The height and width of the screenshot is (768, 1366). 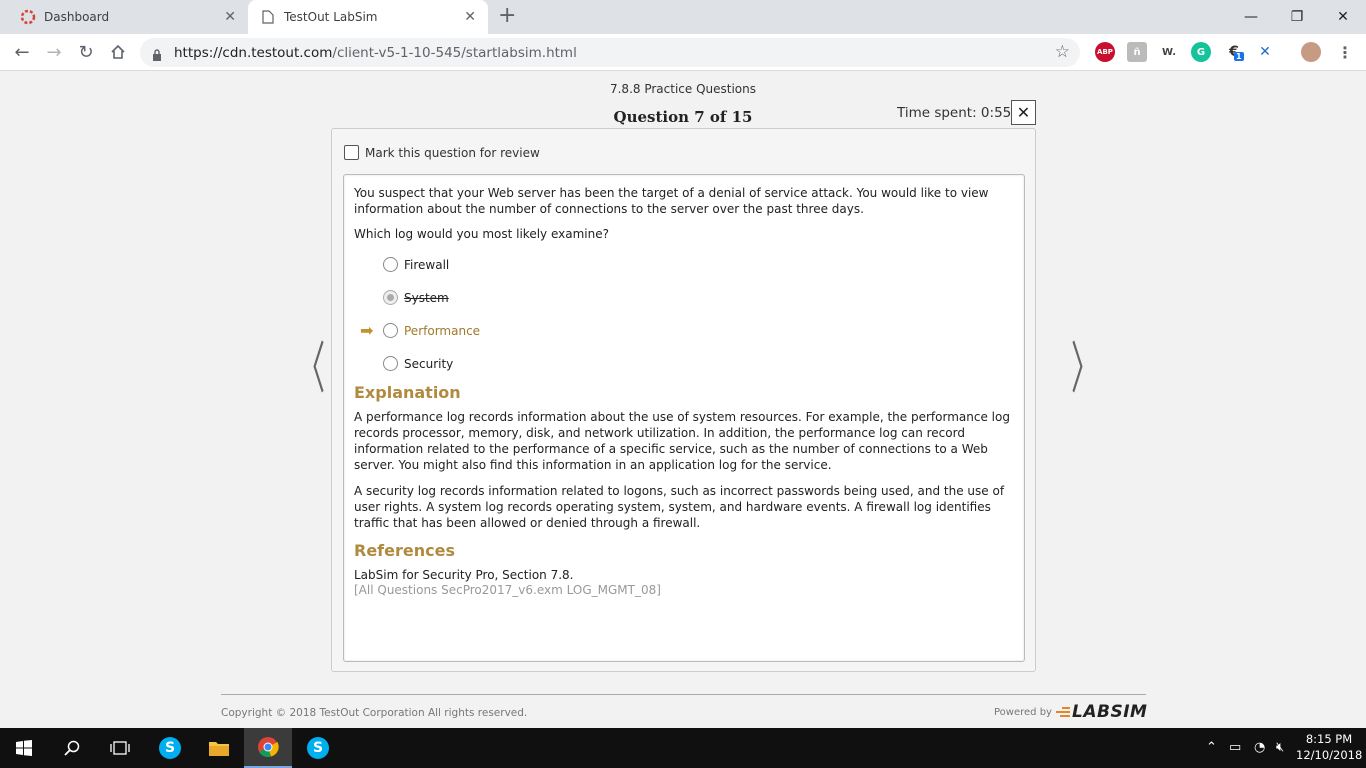 What do you see at coordinates (1085, 370) in the screenshot?
I see `next-question-icon: 〉` at bounding box center [1085, 370].